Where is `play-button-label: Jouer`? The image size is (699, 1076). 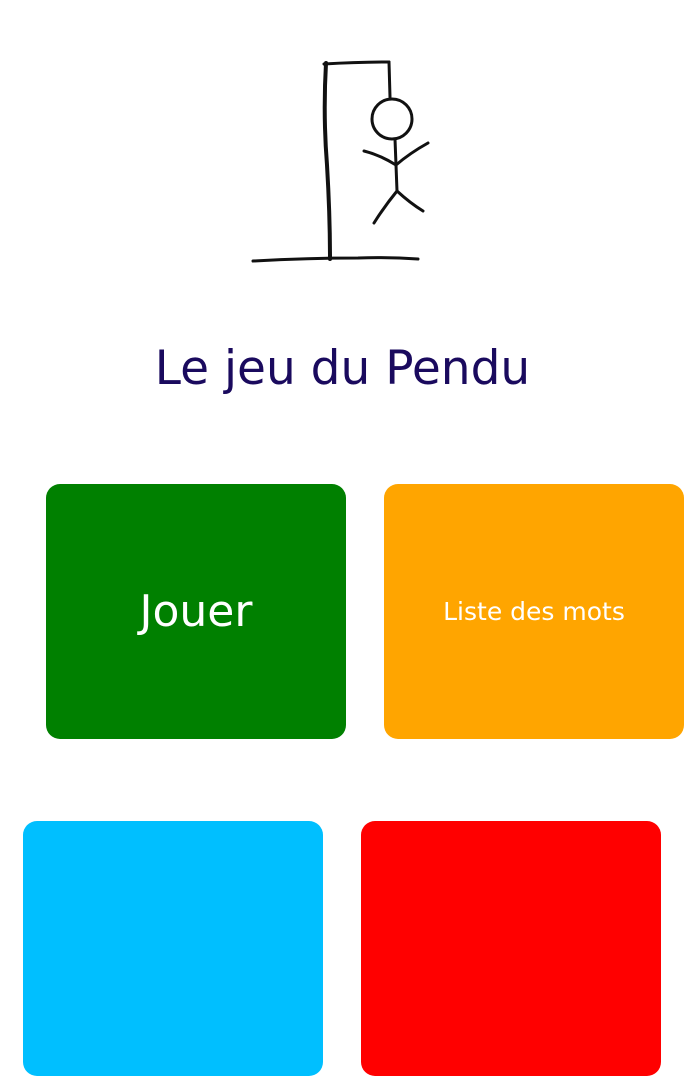
play-button-label: Jouer is located at coordinates (196, 611).